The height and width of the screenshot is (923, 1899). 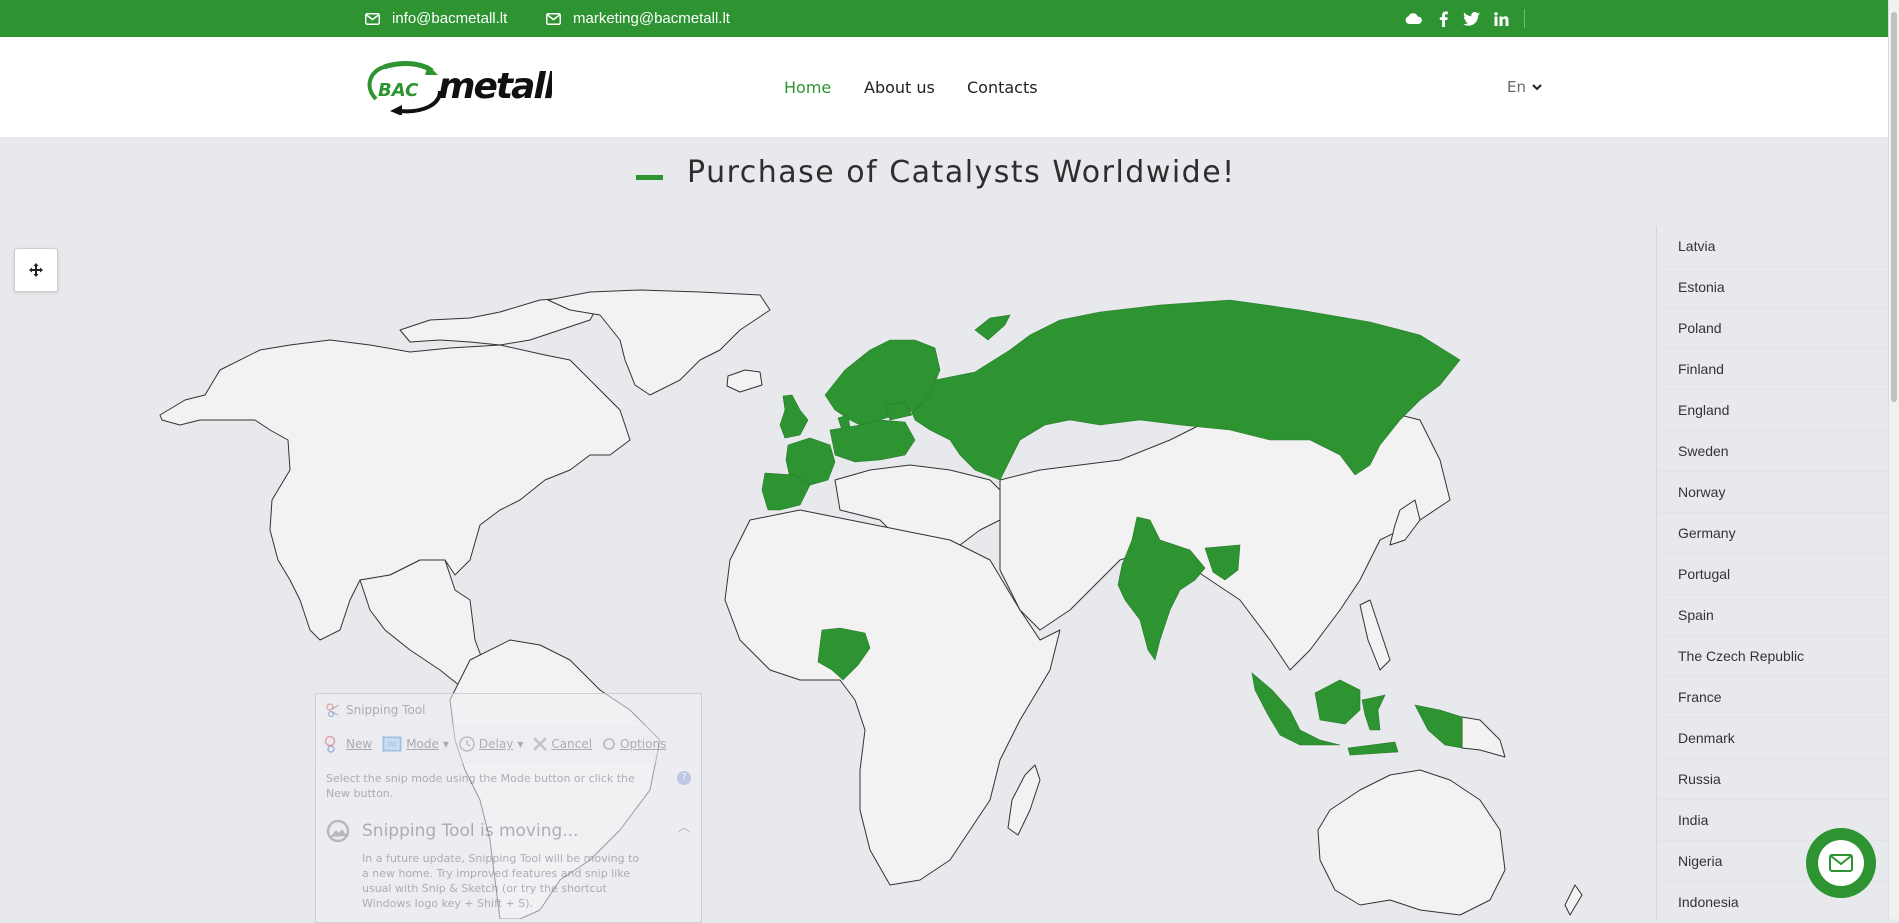 I want to click on linkedin-icon, so click(x=1501, y=18).